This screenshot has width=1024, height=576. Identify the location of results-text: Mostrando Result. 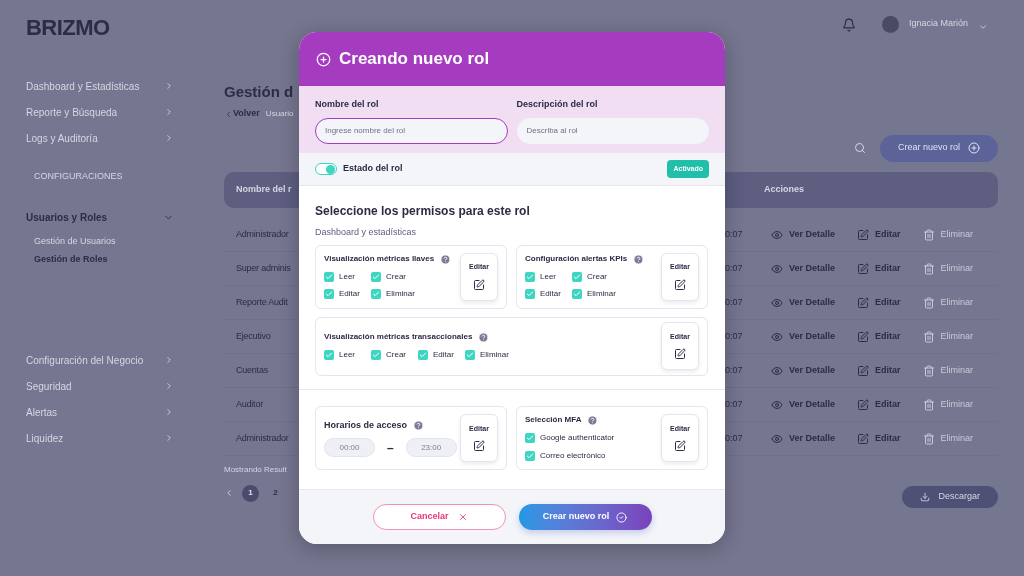
(255, 470).